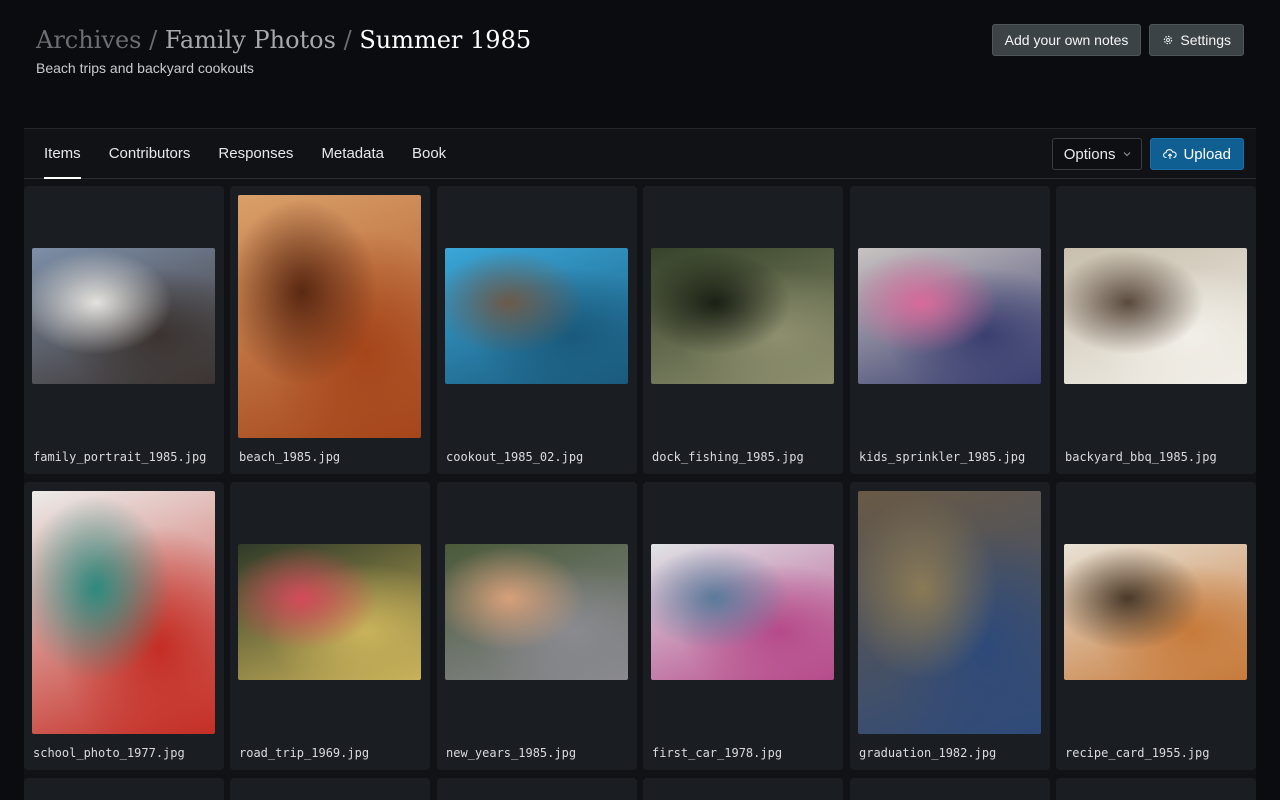  Describe the element at coordinates (1137, 753) in the screenshot. I see `item-filename: recipe_card_1955.jpg` at that location.